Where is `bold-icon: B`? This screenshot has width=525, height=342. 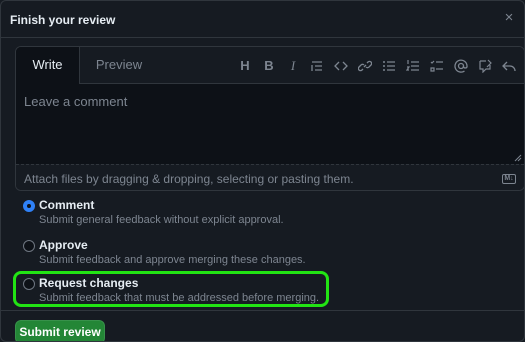
bold-icon: B is located at coordinates (269, 66).